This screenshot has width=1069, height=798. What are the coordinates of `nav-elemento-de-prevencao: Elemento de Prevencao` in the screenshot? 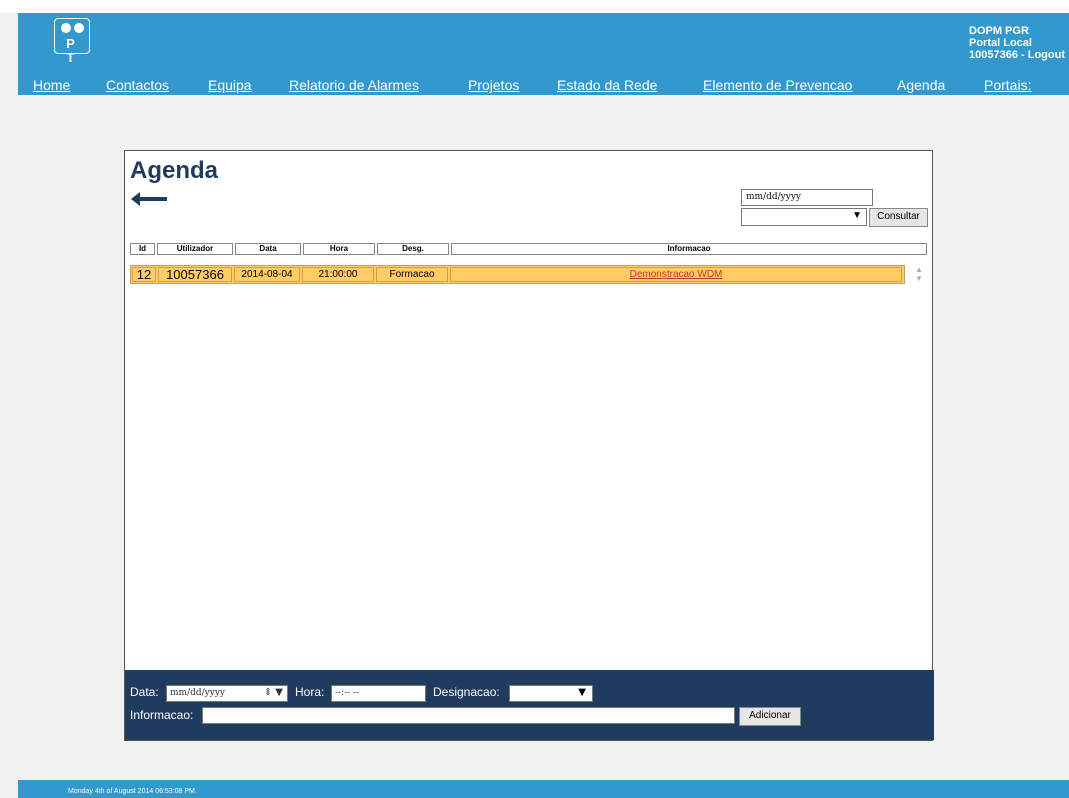 It's located at (777, 85).